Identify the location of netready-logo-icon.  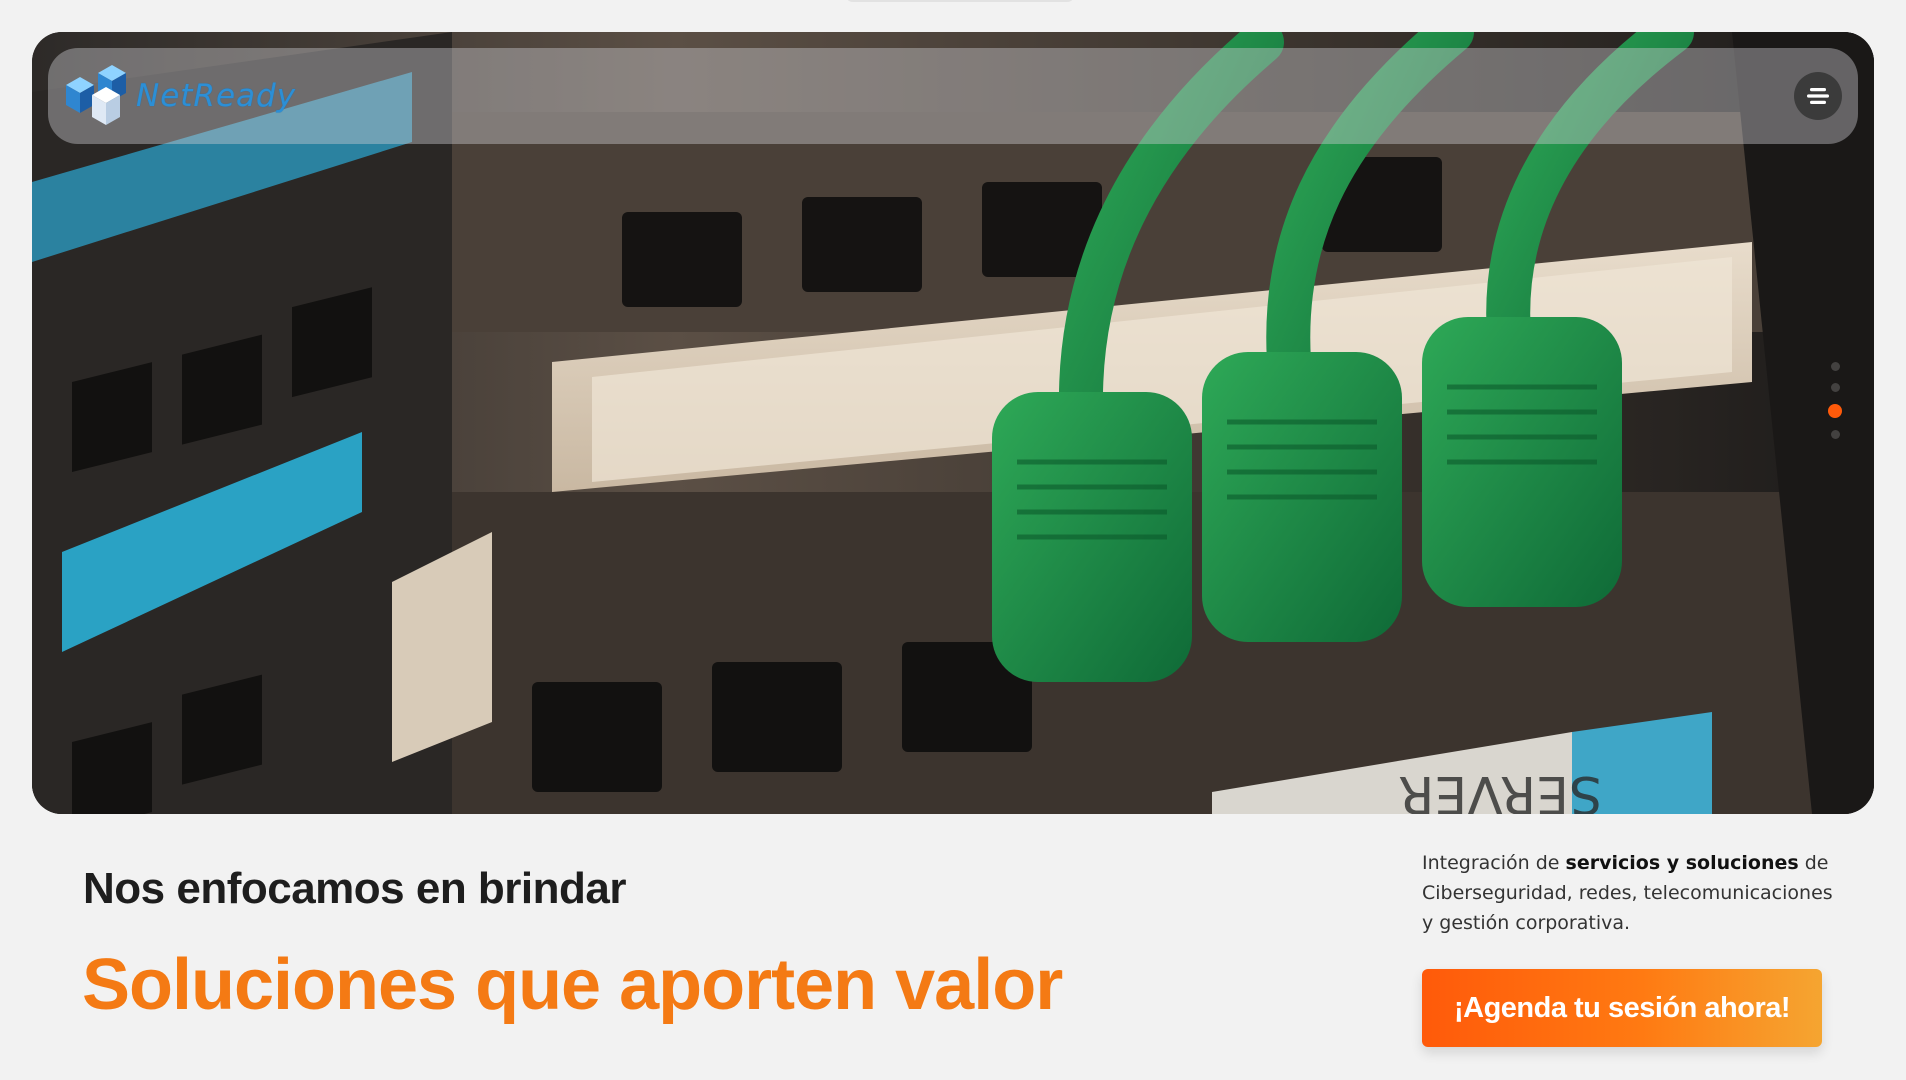
(96, 95).